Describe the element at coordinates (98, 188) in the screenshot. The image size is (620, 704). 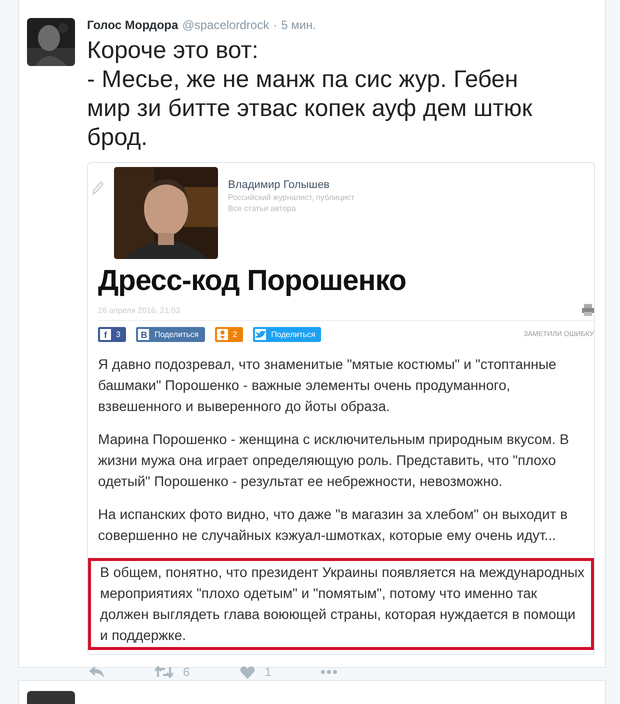
I see `pen-icon` at that location.